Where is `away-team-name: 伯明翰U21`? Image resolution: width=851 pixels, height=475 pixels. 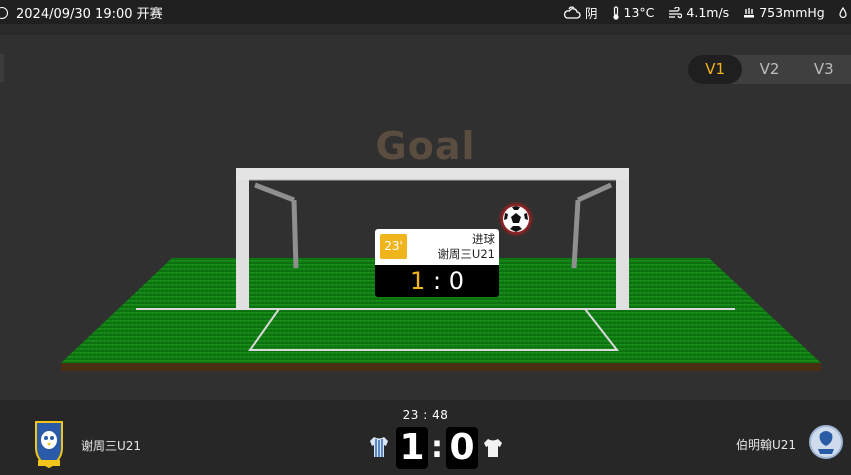 away-team-name: 伯明翰U21 is located at coordinates (766, 444).